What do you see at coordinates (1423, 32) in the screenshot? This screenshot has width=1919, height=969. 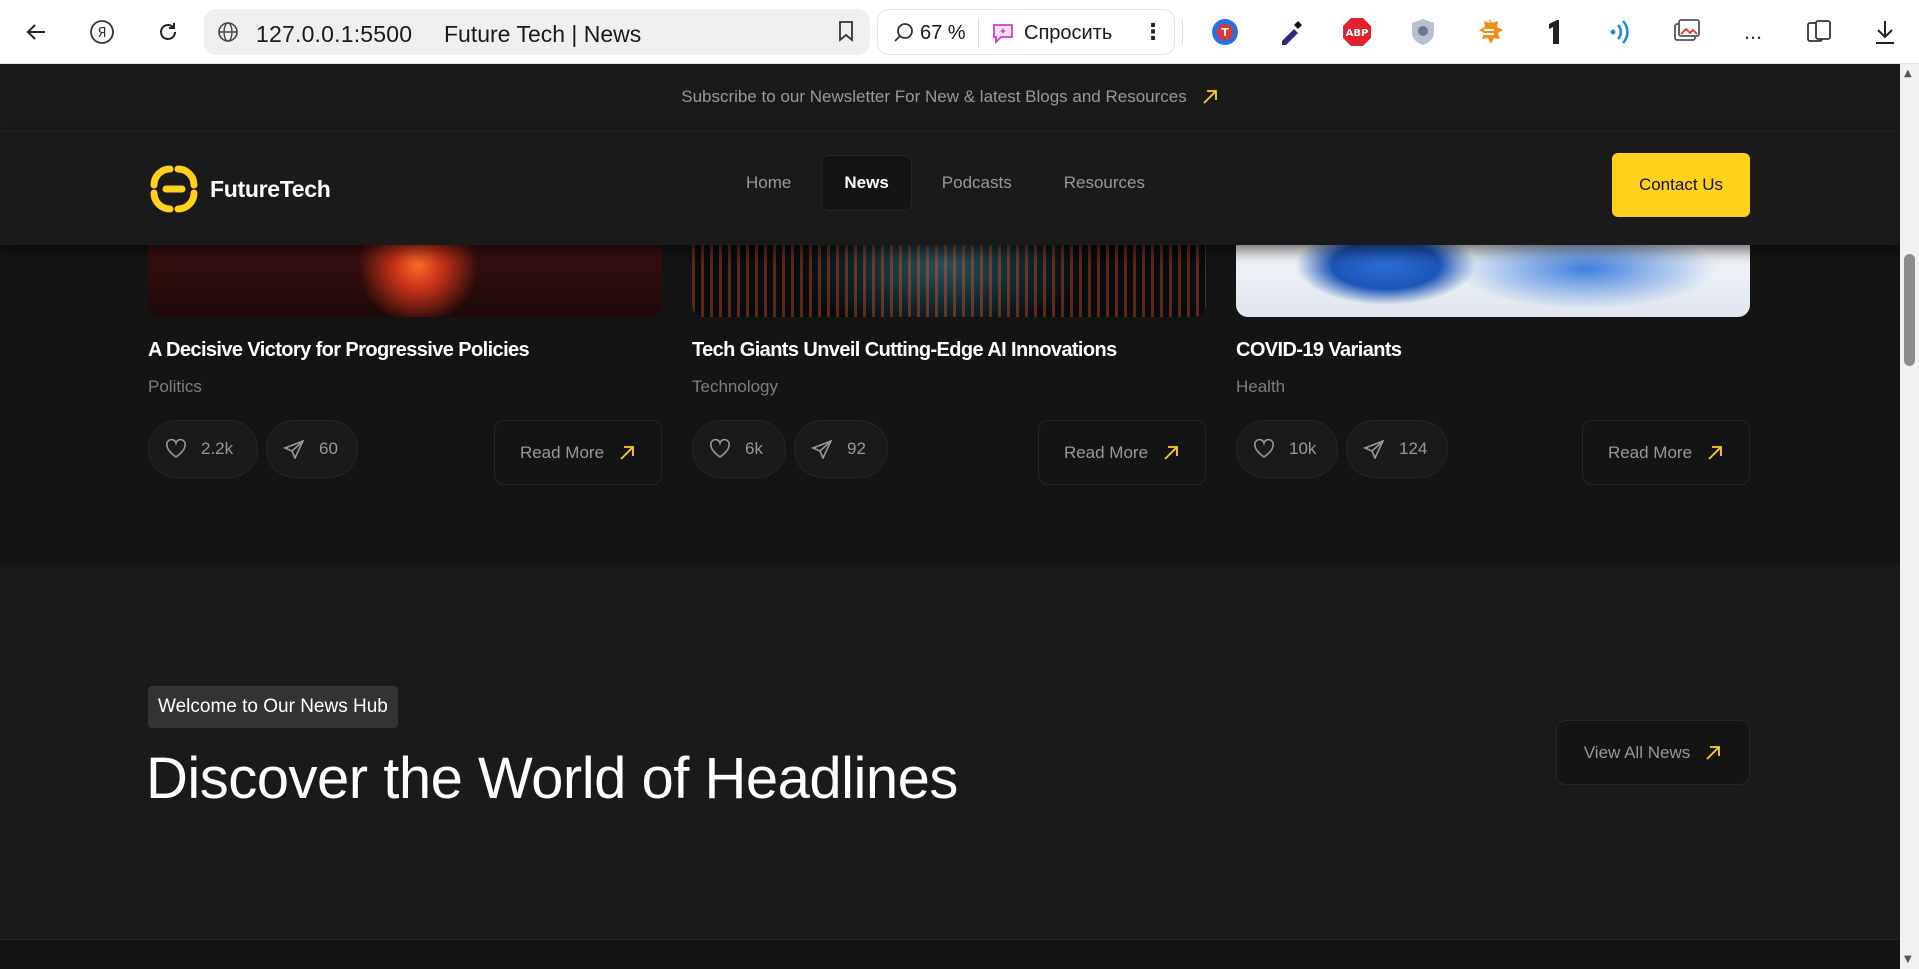 I see `shield-extension-icon` at bounding box center [1423, 32].